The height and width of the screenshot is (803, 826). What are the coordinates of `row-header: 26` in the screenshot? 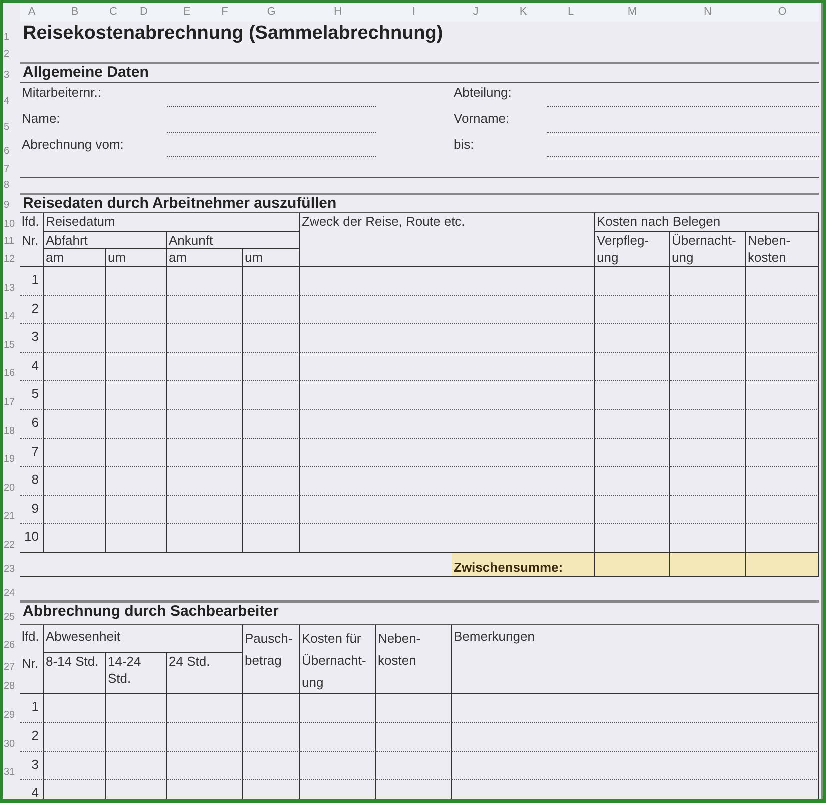 It's located at (11, 638).